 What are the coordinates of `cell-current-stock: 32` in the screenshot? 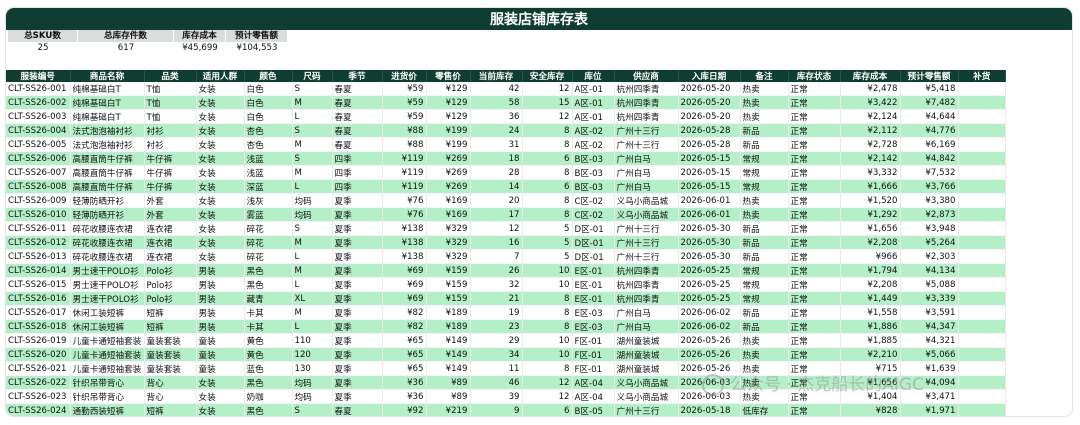 It's located at (496, 284).